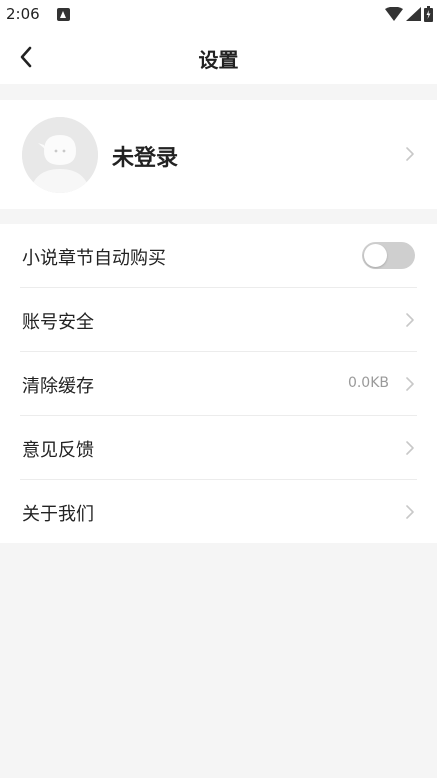  Describe the element at coordinates (58, 386) in the screenshot. I see `setting-label: 清除缓存` at that location.